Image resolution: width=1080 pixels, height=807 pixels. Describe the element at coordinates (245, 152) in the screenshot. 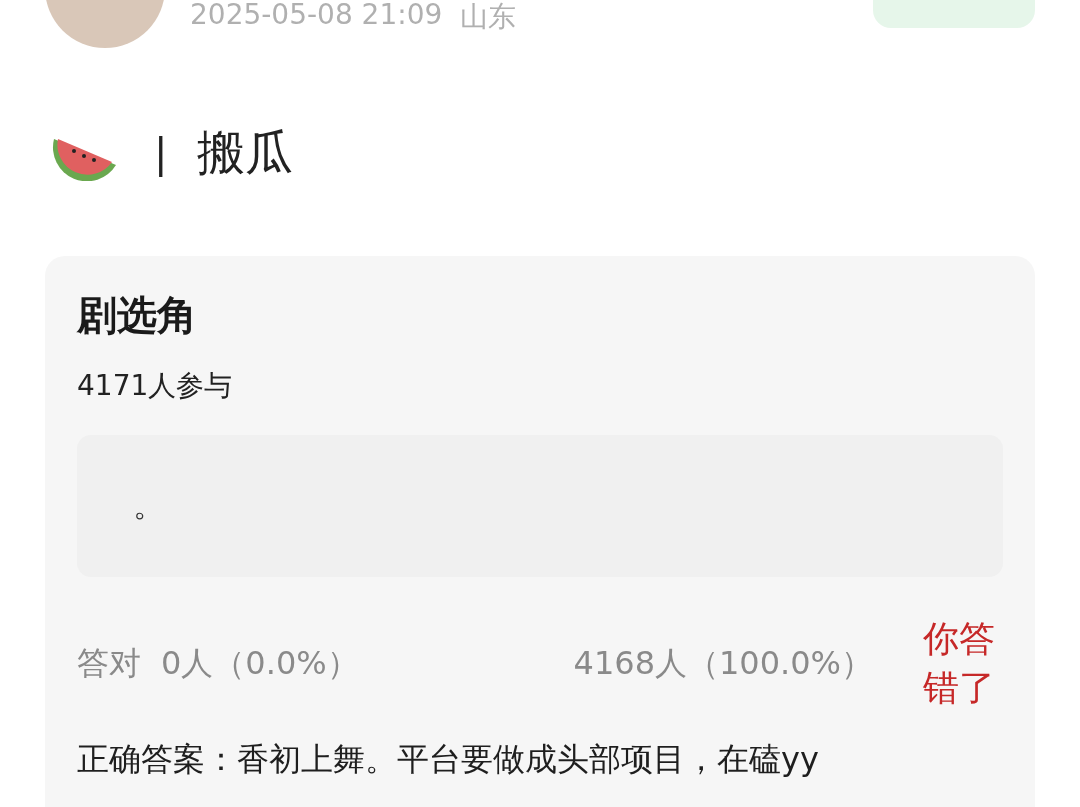

I see `post-title: 搬瓜` at that location.